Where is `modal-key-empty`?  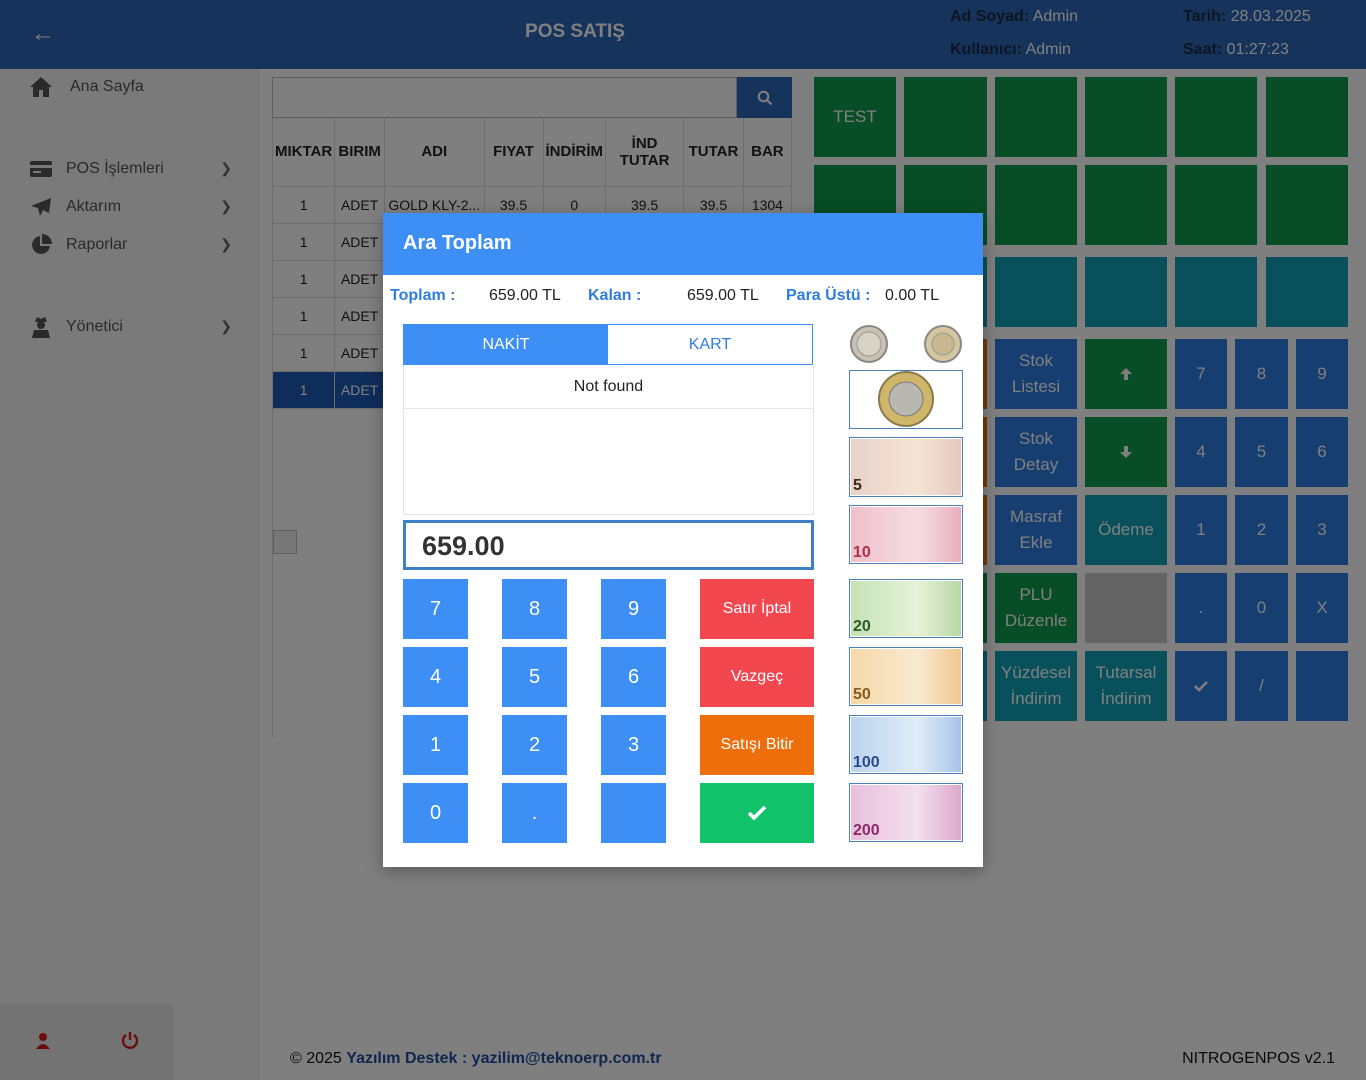
modal-key-empty is located at coordinates (633, 813).